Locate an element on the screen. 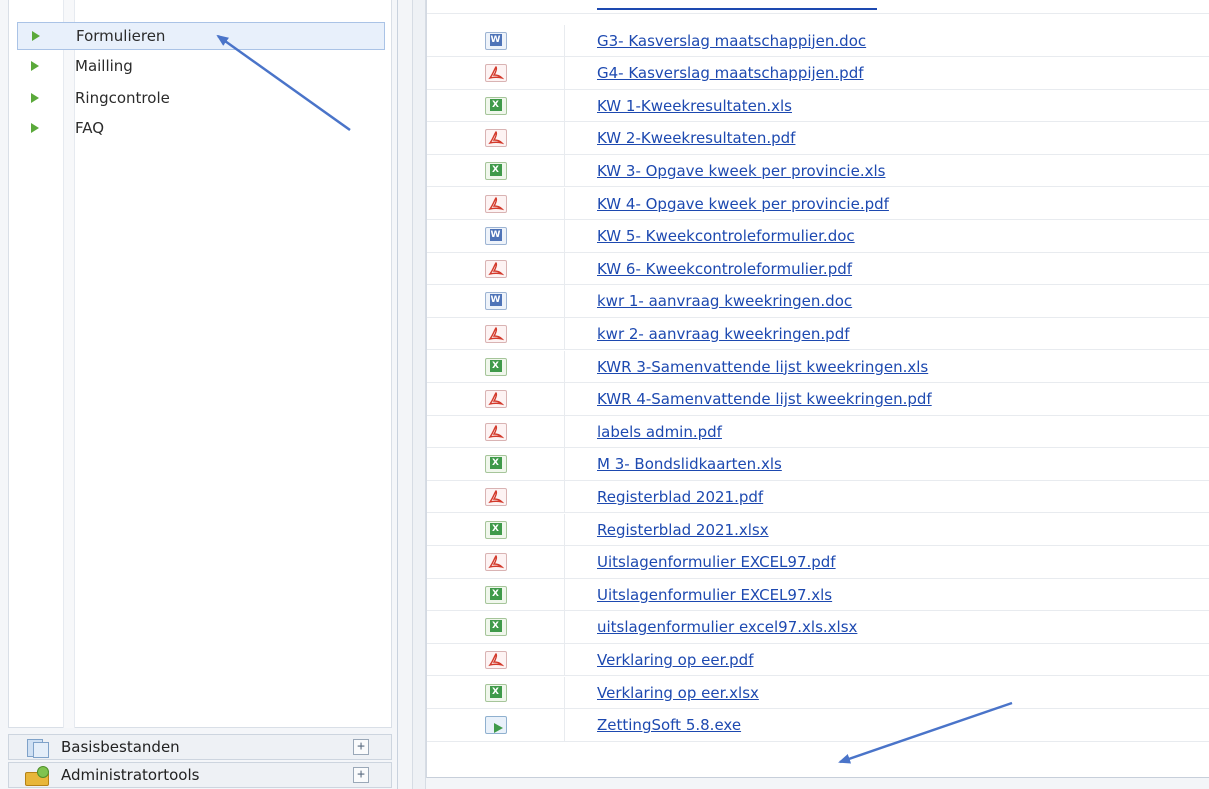 Image resolution: width=1209 pixels, height=789 pixels. file-row: KW 6- Kweekcontroleformulier.pdf is located at coordinates (818, 269).